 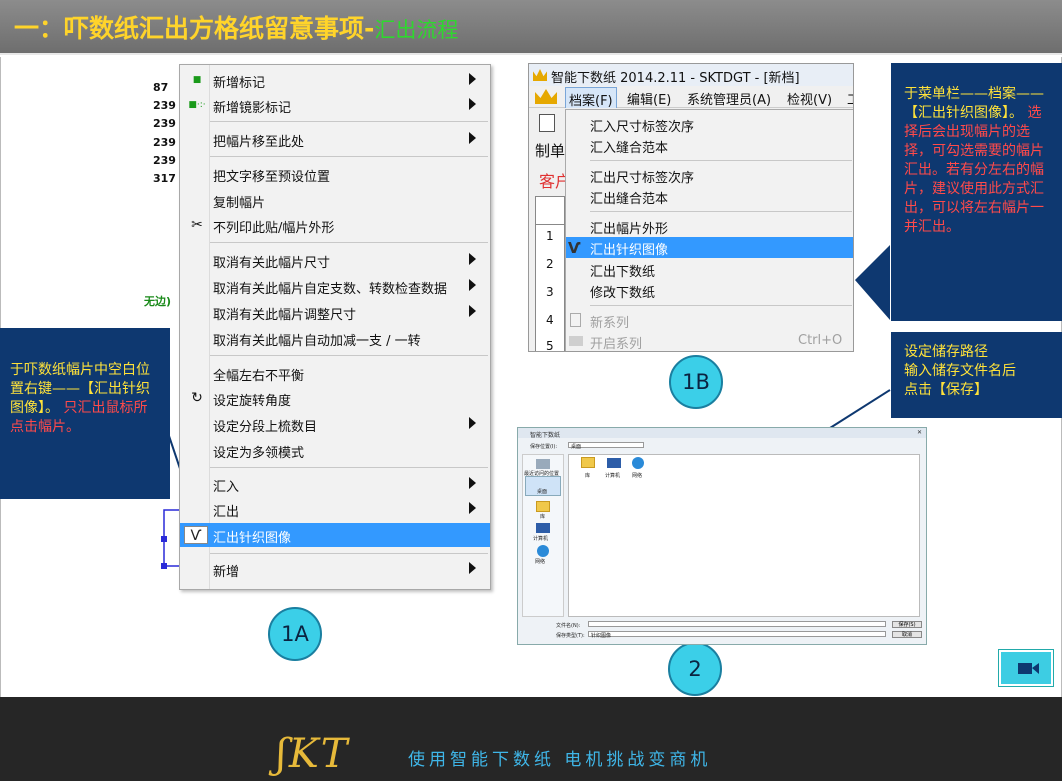 I want to click on menu-view: 检视(V), so click(x=809, y=98).